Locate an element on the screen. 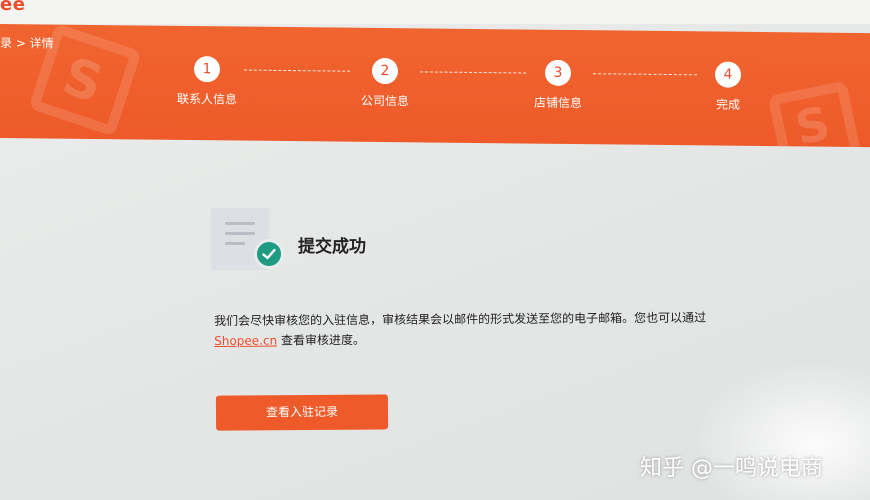 The height and width of the screenshot is (500, 870). step-complete: 4 完成 is located at coordinates (728, 87).